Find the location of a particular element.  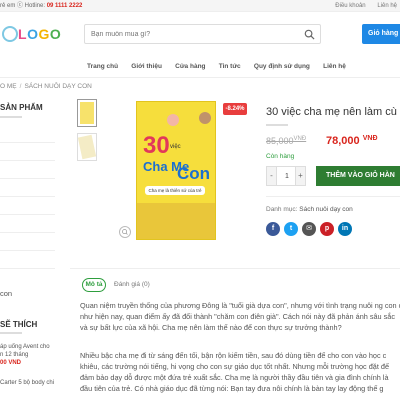

sidebar-link: con is located at coordinates (6, 293).